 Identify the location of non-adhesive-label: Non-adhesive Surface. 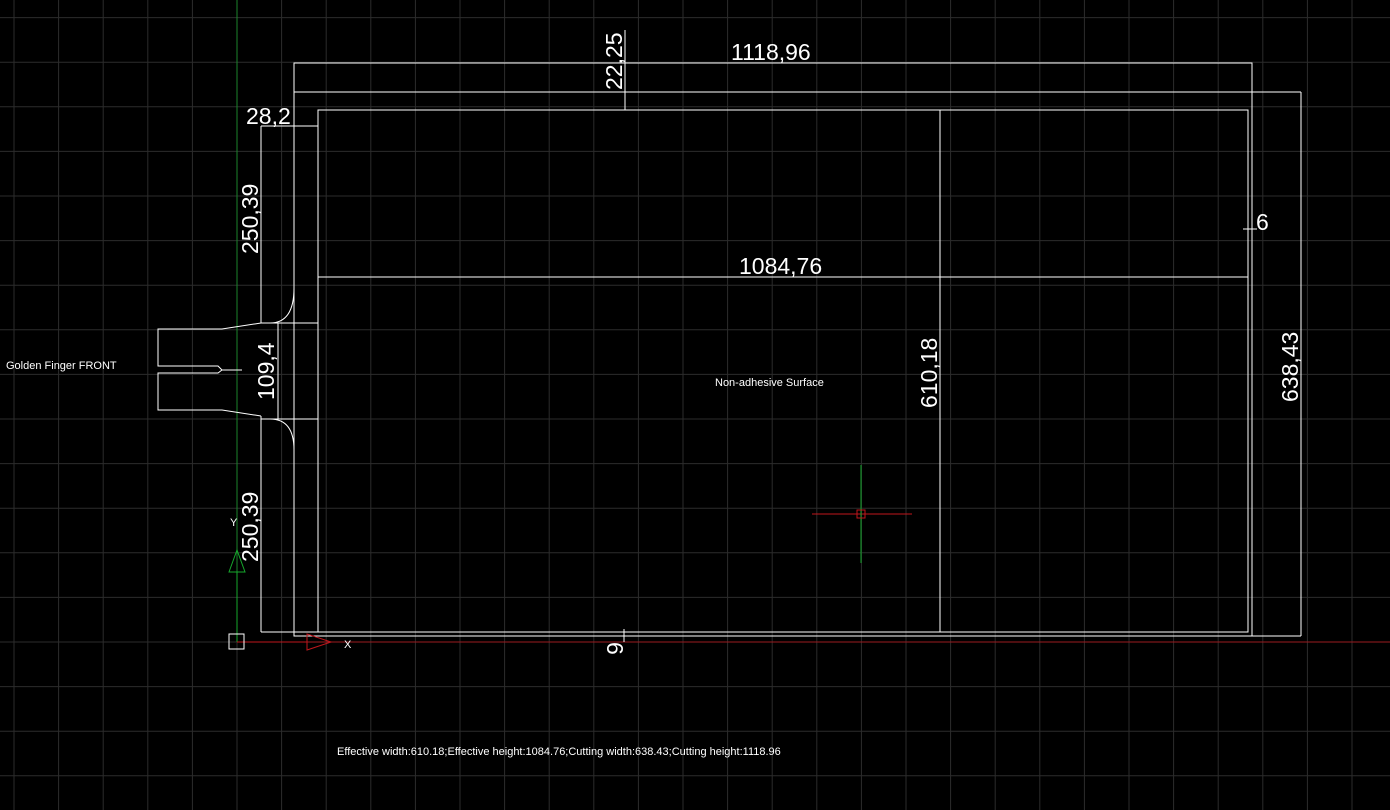
(769, 383).